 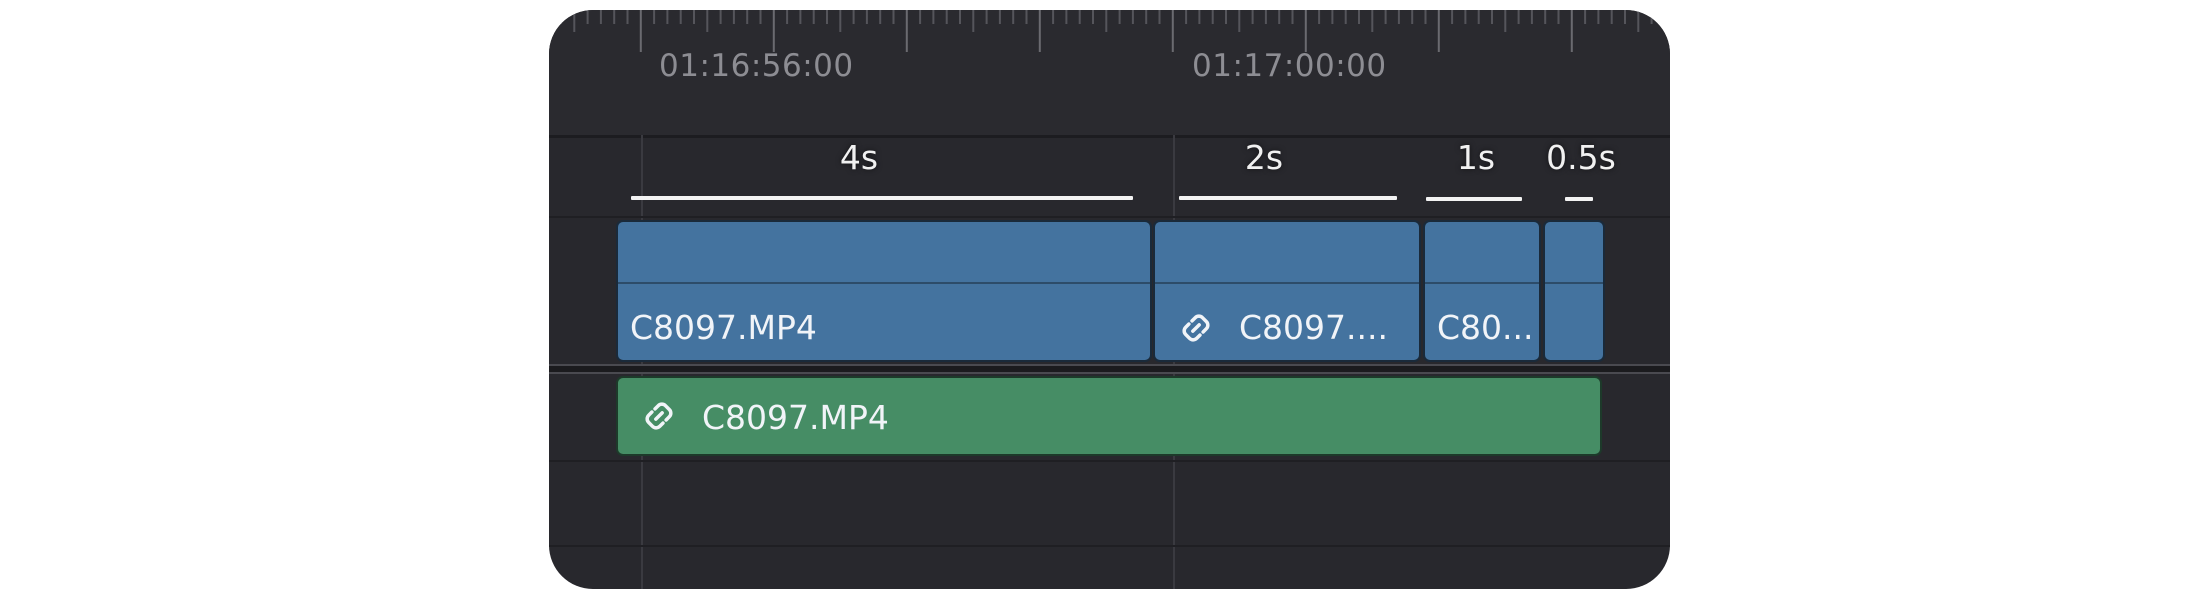 I want to click on audio-clip: C8097.MP4, so click(x=1109, y=416).